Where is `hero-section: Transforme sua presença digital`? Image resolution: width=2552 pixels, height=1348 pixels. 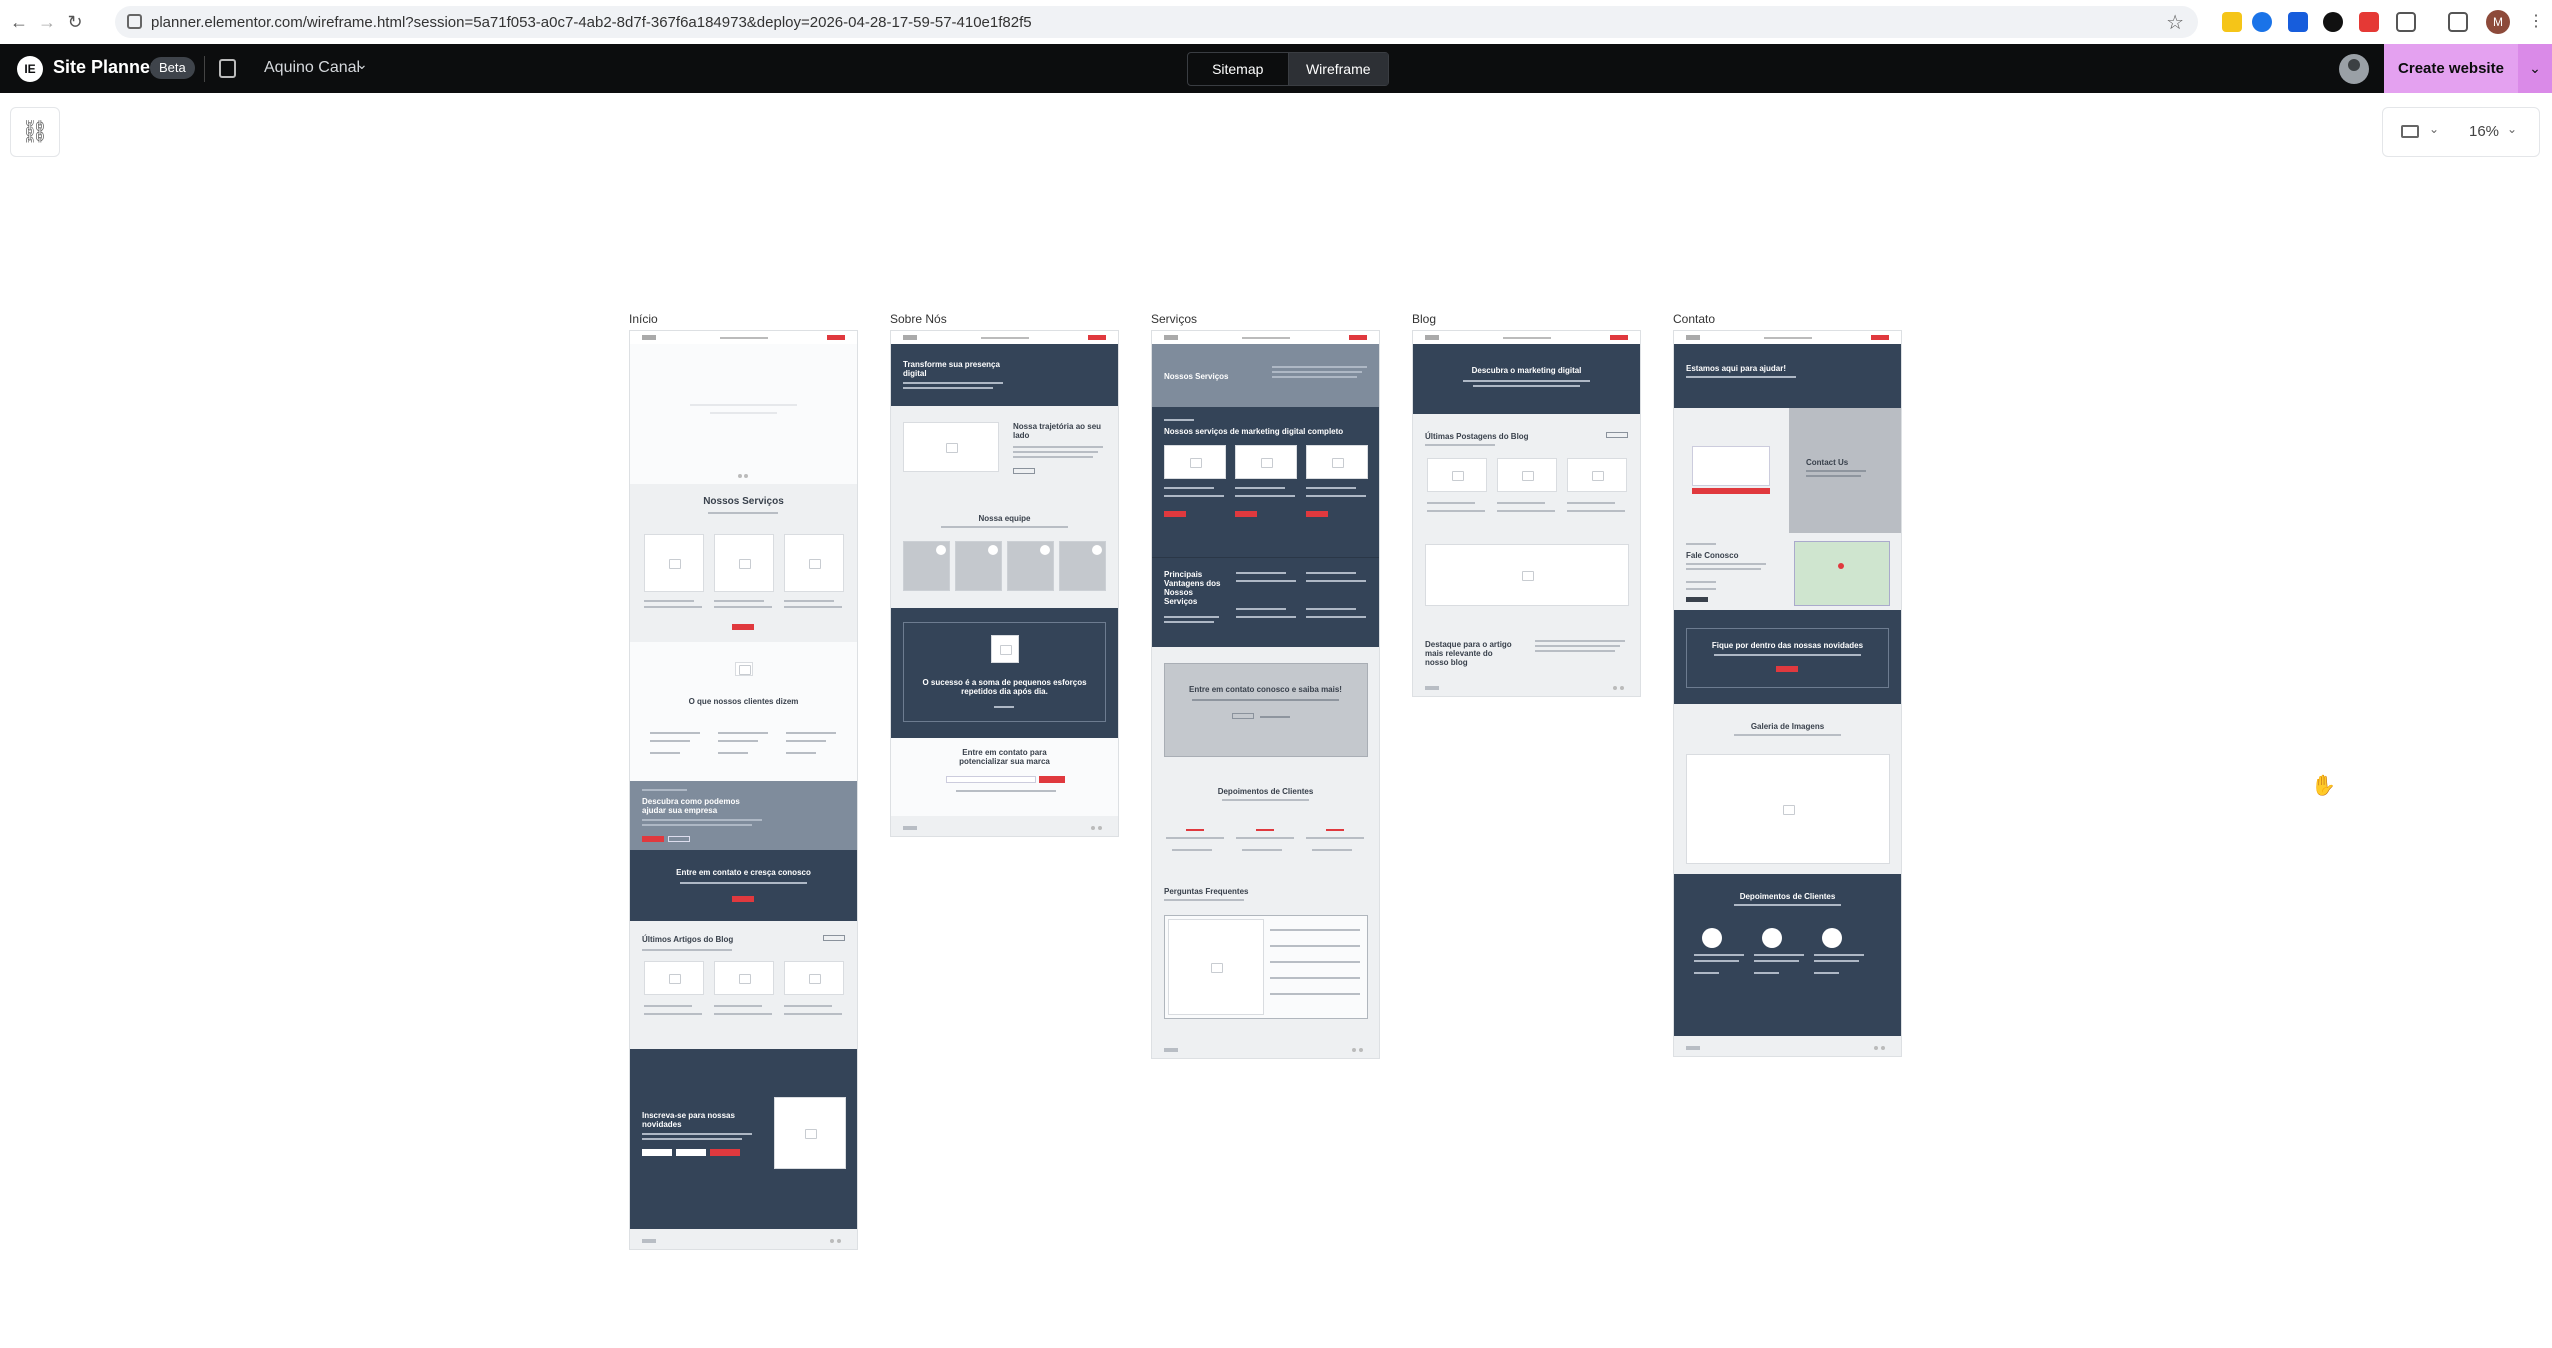
hero-section: Transforme sua presença digital is located at coordinates (1004, 375).